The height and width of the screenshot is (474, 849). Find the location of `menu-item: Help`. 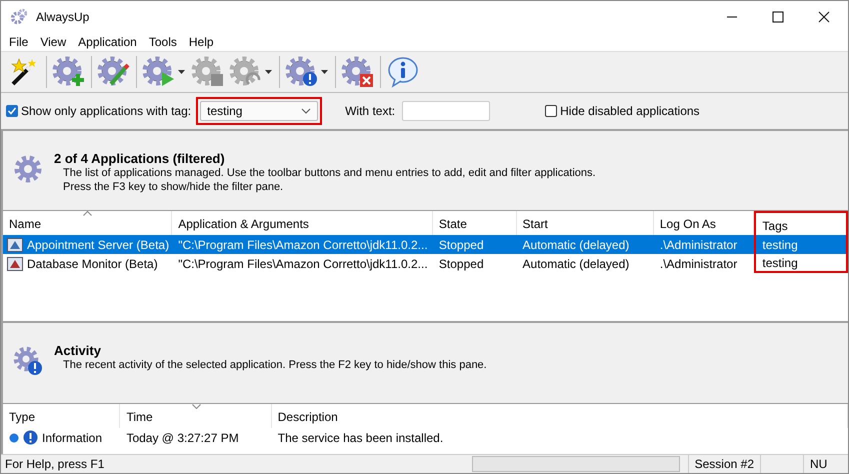

menu-item: Help is located at coordinates (201, 41).